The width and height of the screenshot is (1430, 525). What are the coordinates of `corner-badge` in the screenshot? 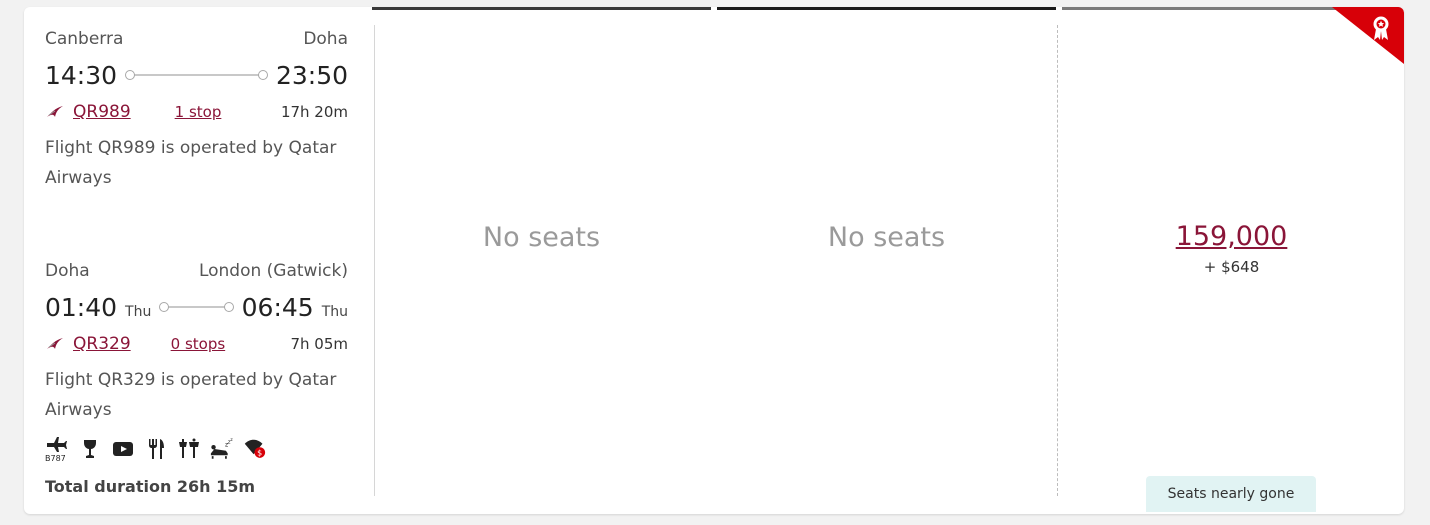 It's located at (1368, 35).